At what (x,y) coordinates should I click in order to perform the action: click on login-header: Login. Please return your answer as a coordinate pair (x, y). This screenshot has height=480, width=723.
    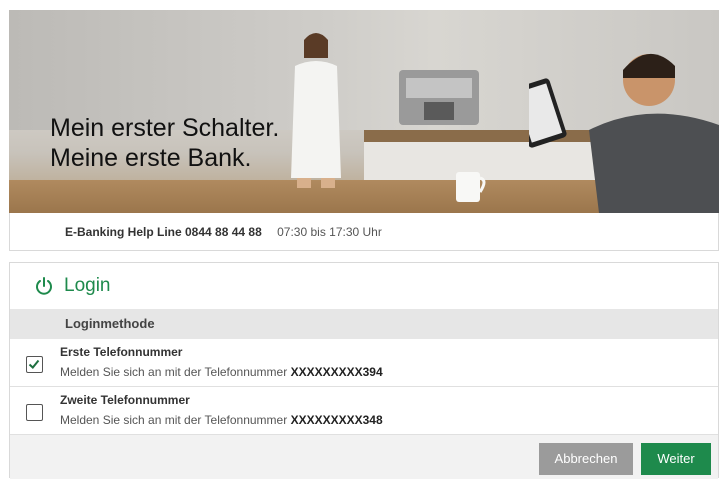
    Looking at the image, I should click on (364, 286).